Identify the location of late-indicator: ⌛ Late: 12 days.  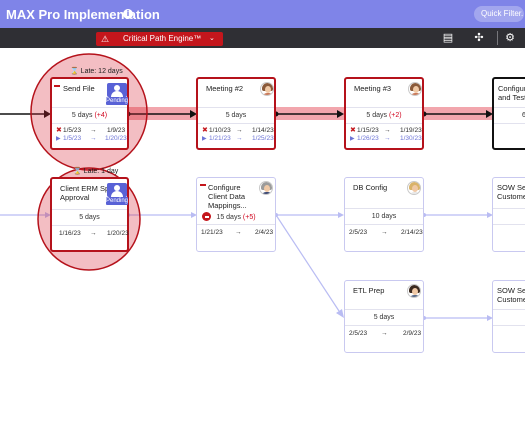
(96, 71).